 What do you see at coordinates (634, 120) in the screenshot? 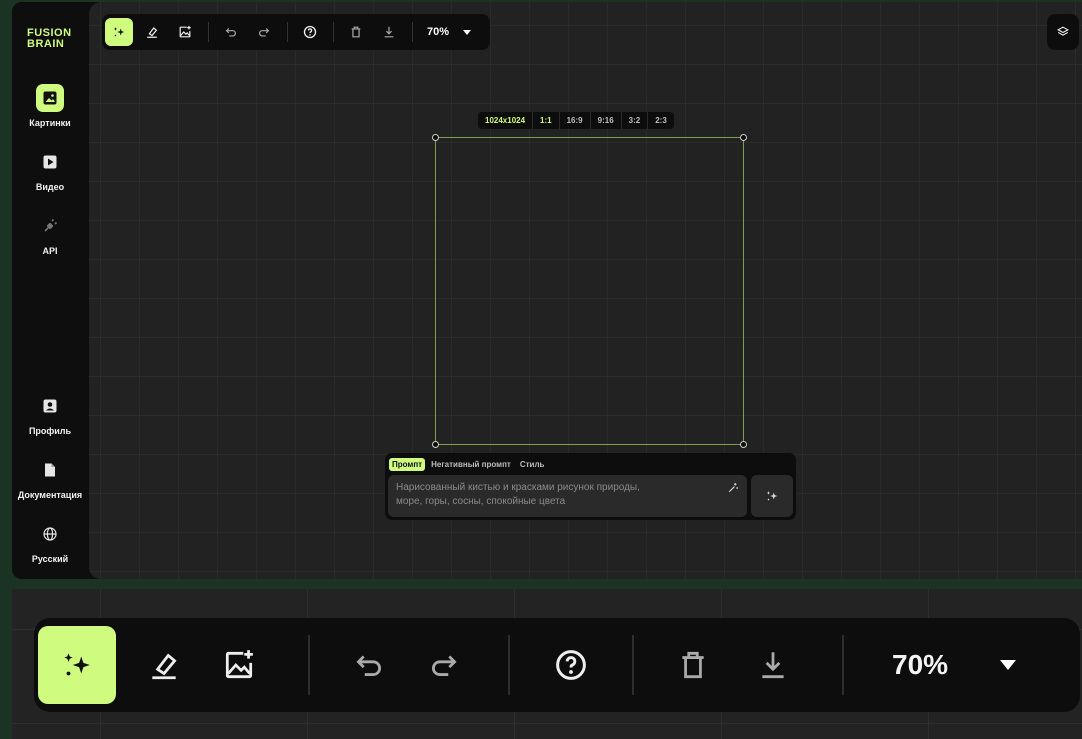
I see `ratio-option: 3:2` at bounding box center [634, 120].